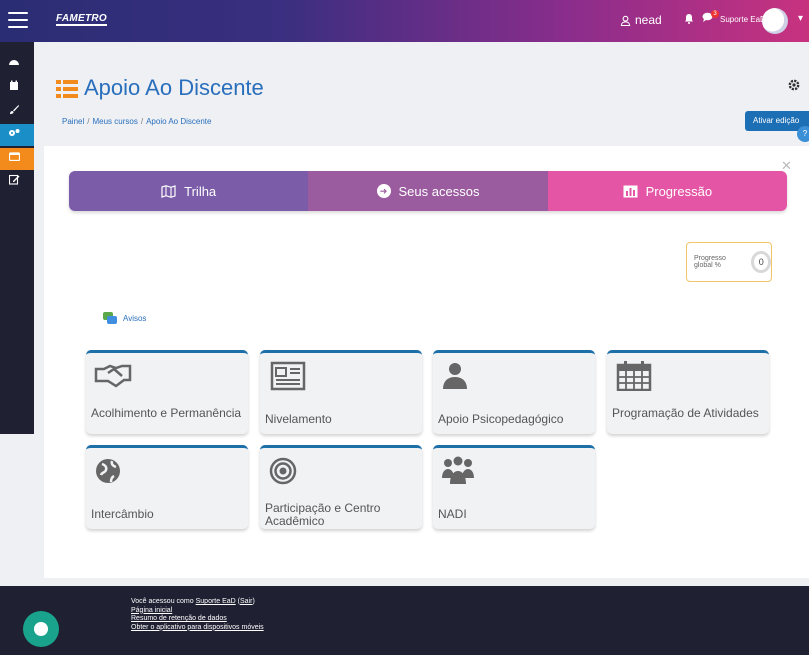 The height and width of the screenshot is (655, 809). I want to click on list-icon, so click(67, 89).